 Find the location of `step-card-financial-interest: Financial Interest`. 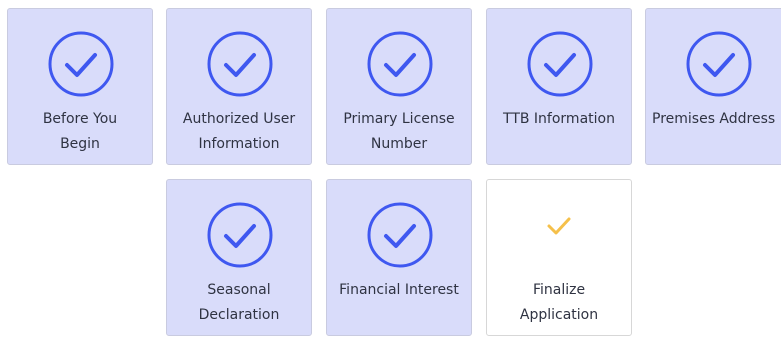

step-card-financial-interest: Financial Interest is located at coordinates (399, 257).